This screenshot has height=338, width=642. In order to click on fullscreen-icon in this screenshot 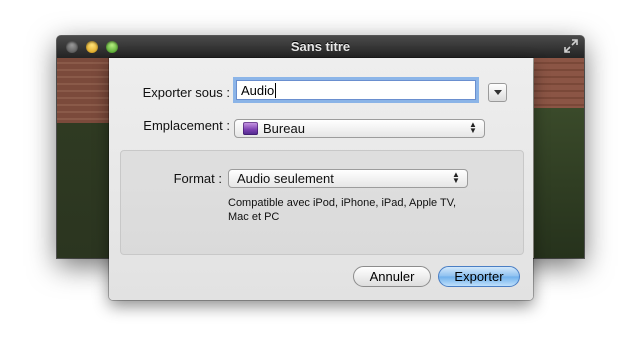, I will do `click(571, 46)`.